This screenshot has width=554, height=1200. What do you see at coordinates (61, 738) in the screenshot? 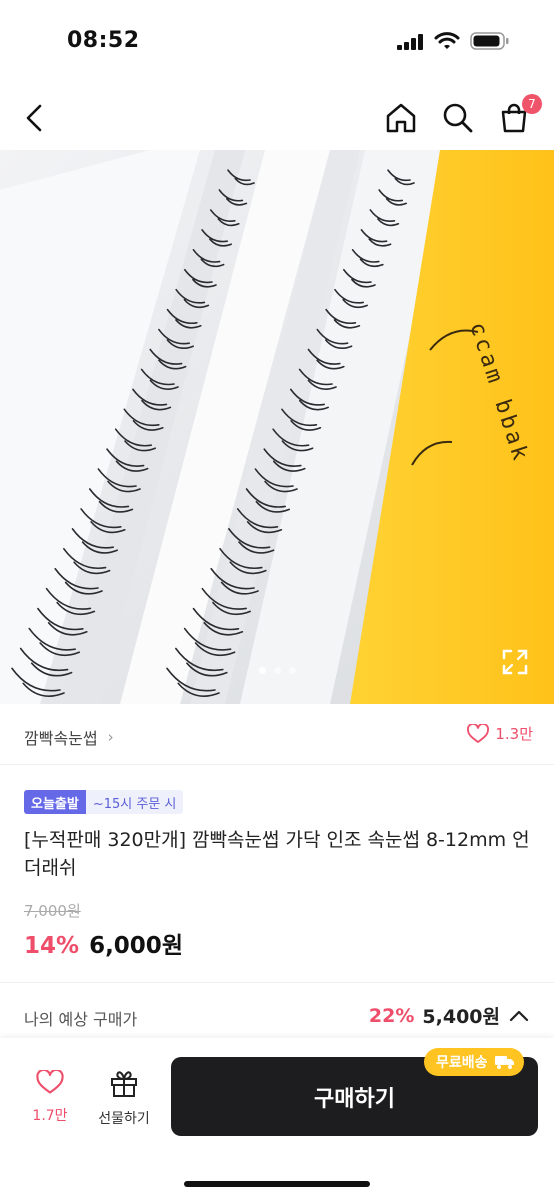
I see `brand-name: 깜빡속눈썹` at bounding box center [61, 738].